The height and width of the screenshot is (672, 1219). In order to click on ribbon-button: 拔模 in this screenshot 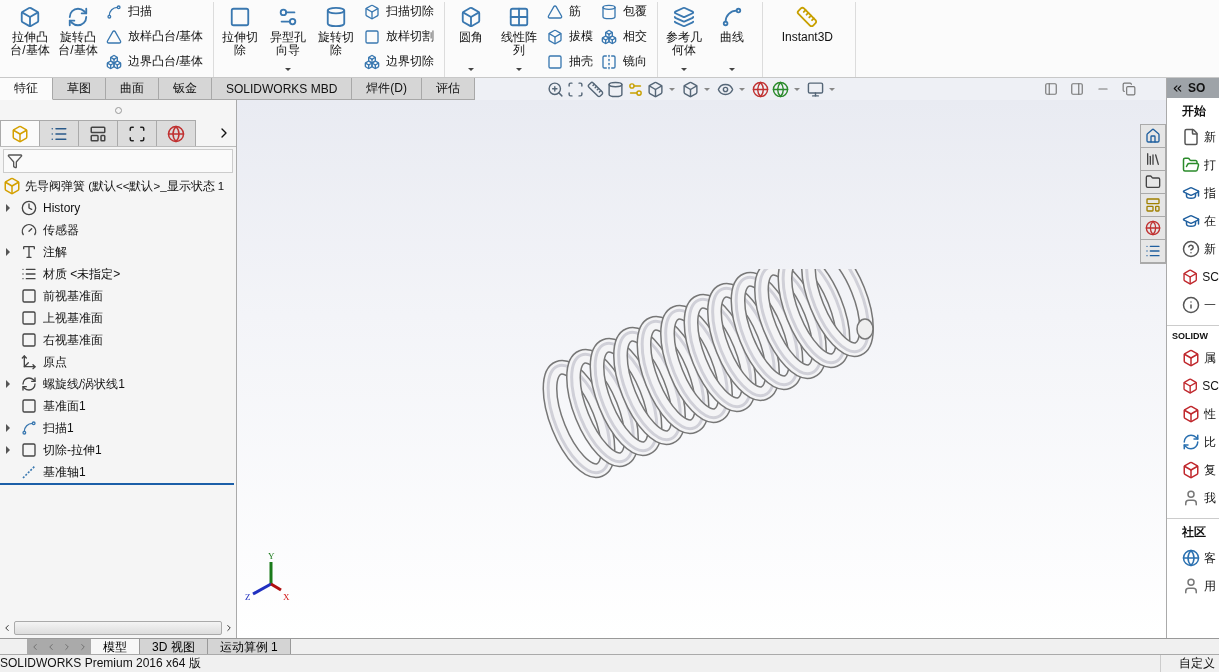, I will do `click(570, 36)`.